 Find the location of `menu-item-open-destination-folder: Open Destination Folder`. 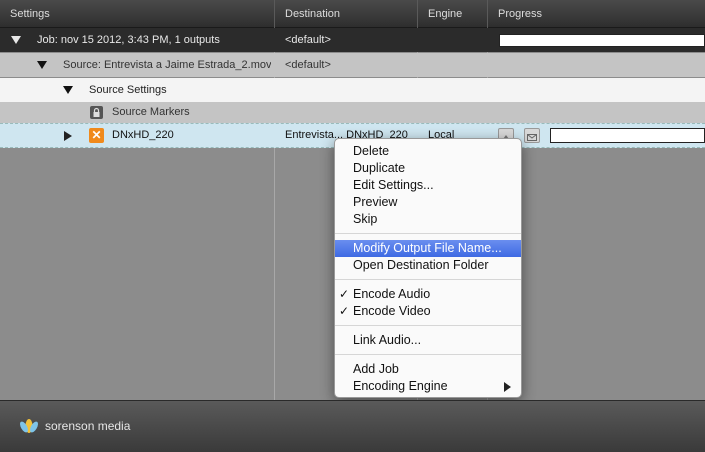

menu-item-open-destination-folder: Open Destination Folder is located at coordinates (428, 265).